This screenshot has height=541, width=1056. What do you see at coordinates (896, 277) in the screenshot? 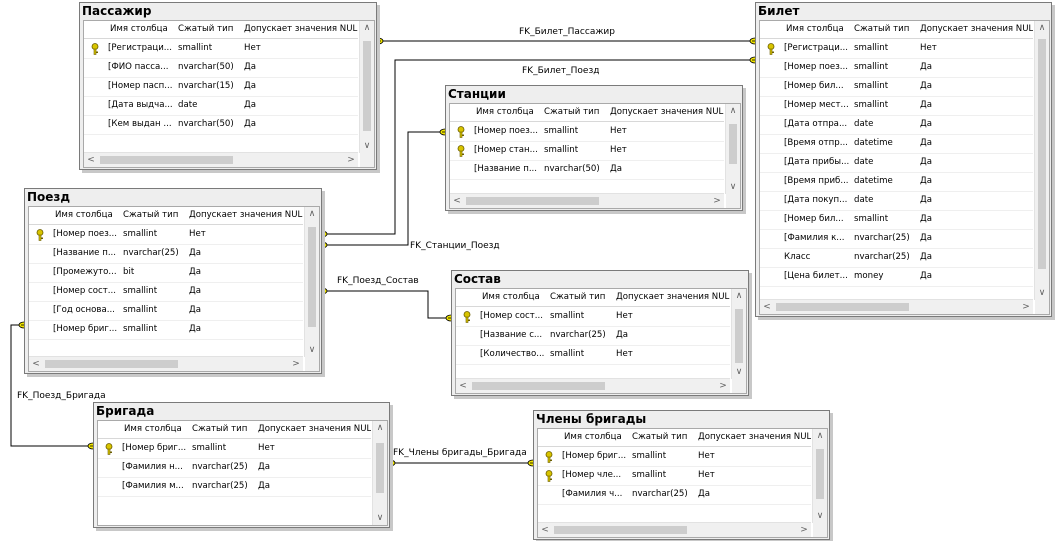
I see `column-row: [Цена билет... money Да` at bounding box center [896, 277].